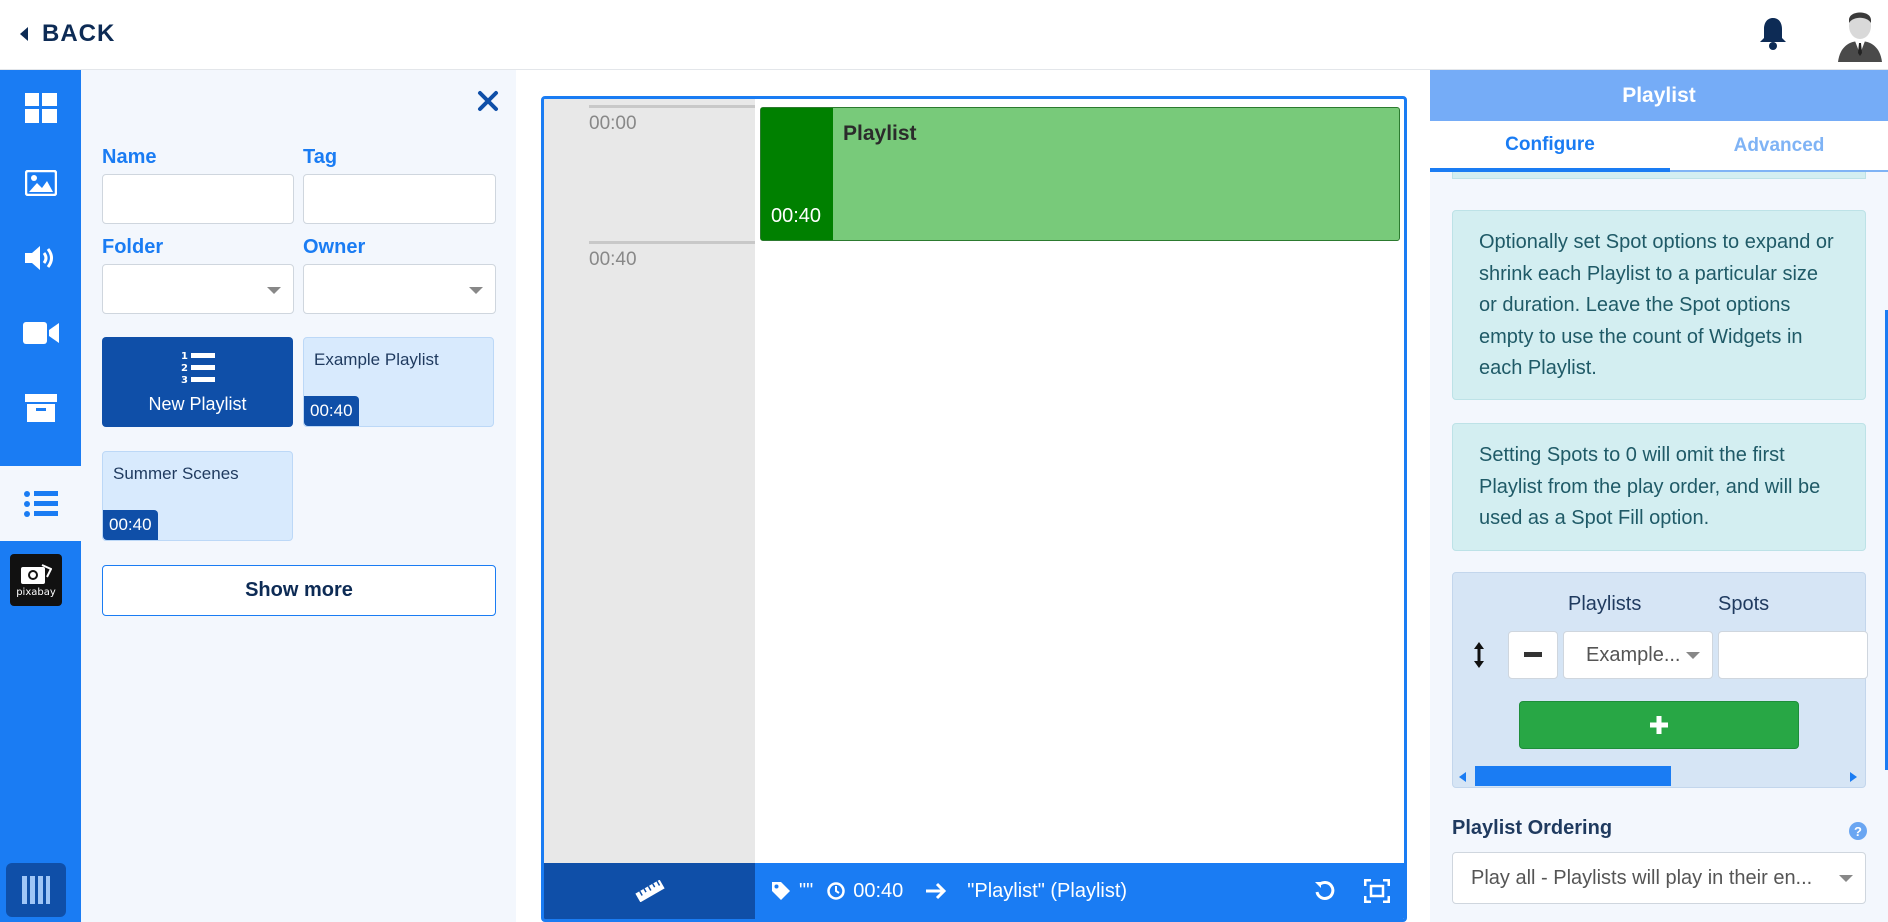 This screenshot has width=1888, height=922. I want to click on columns-icon, so click(36, 890).